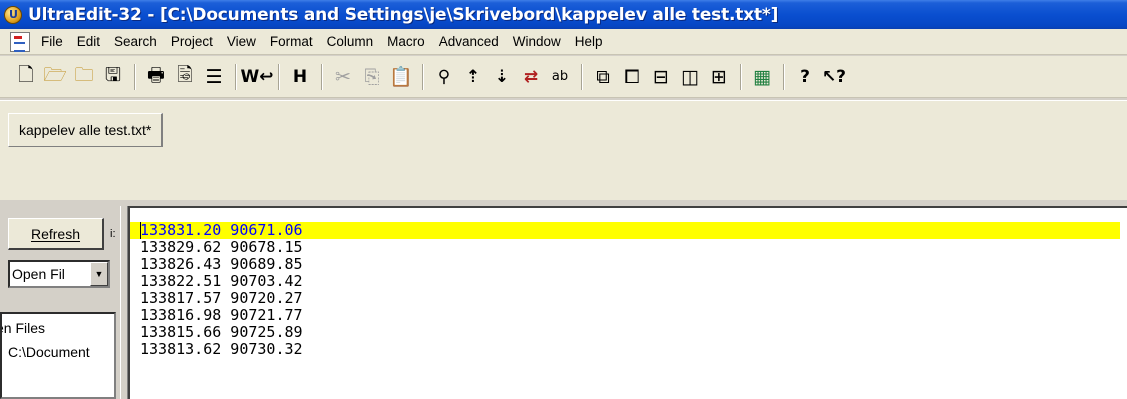 The image size is (1127, 399). What do you see at coordinates (13, 14) in the screenshot?
I see `ultraedit-app-icon` at bounding box center [13, 14].